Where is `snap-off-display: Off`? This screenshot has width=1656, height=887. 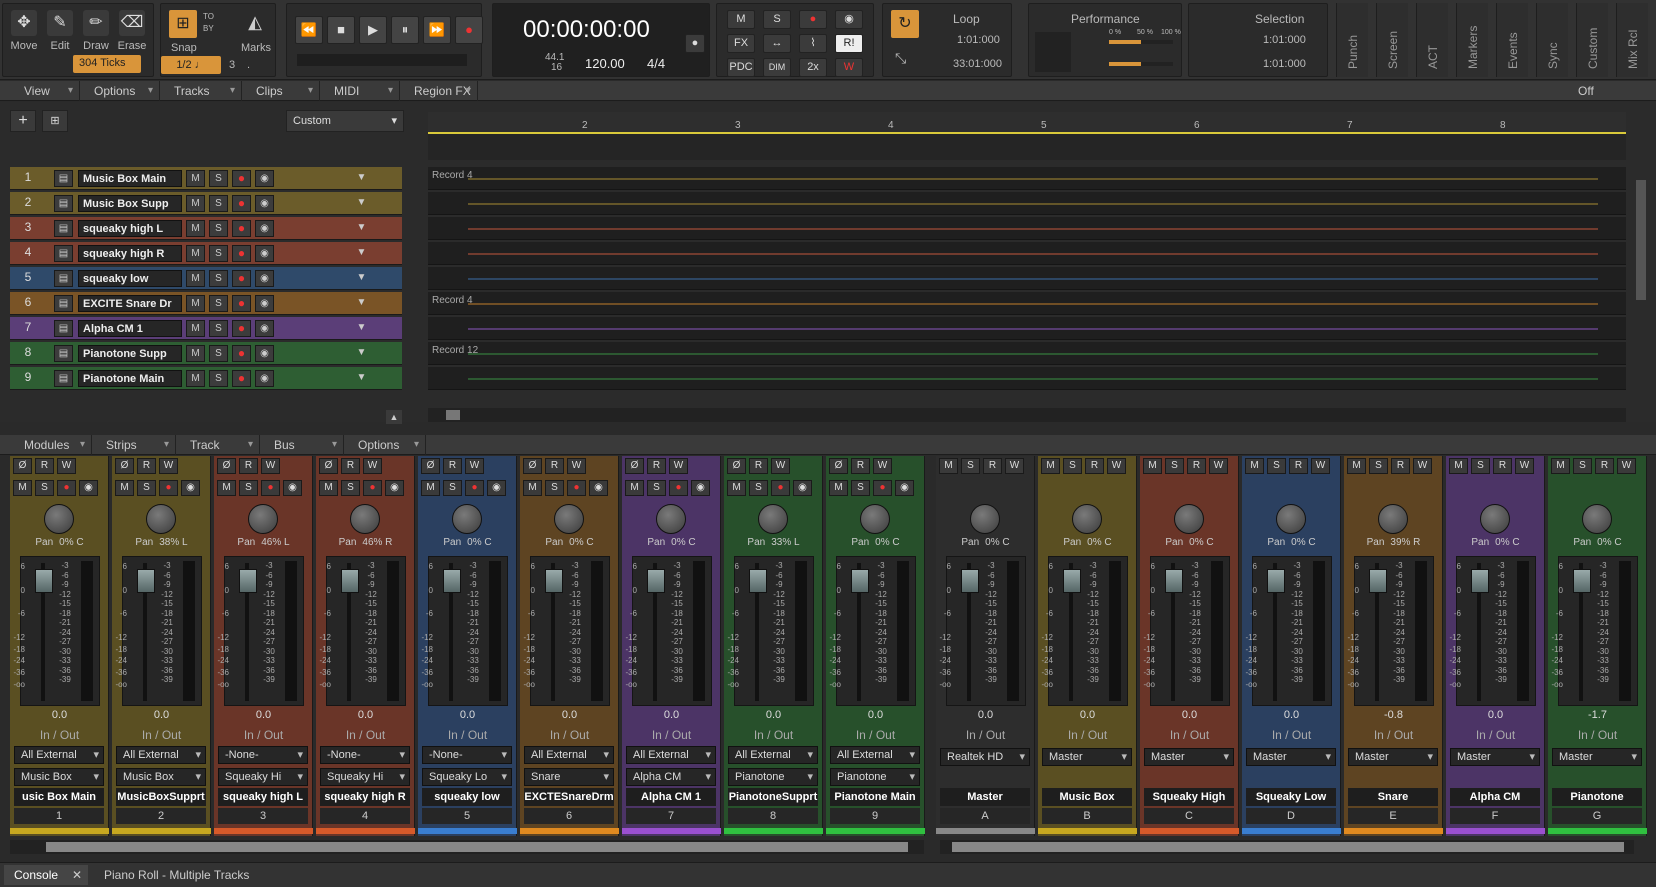
snap-off-display: Off is located at coordinates (1593, 91).